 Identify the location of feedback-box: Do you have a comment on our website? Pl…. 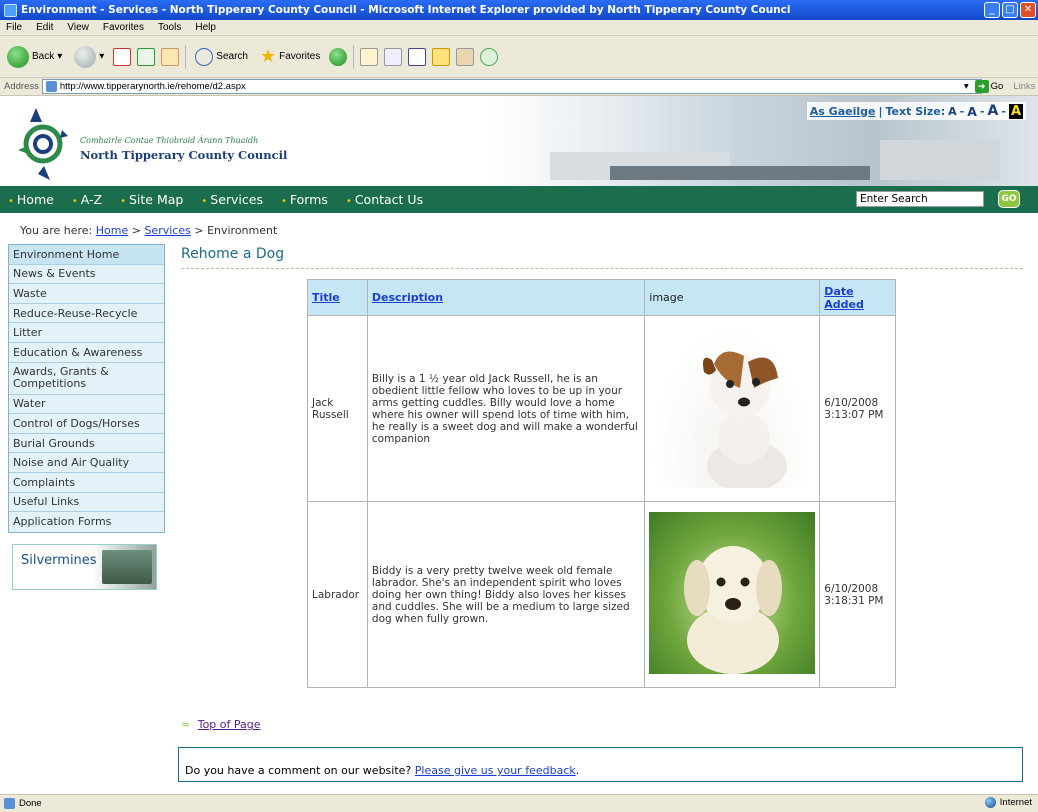
(600, 764).